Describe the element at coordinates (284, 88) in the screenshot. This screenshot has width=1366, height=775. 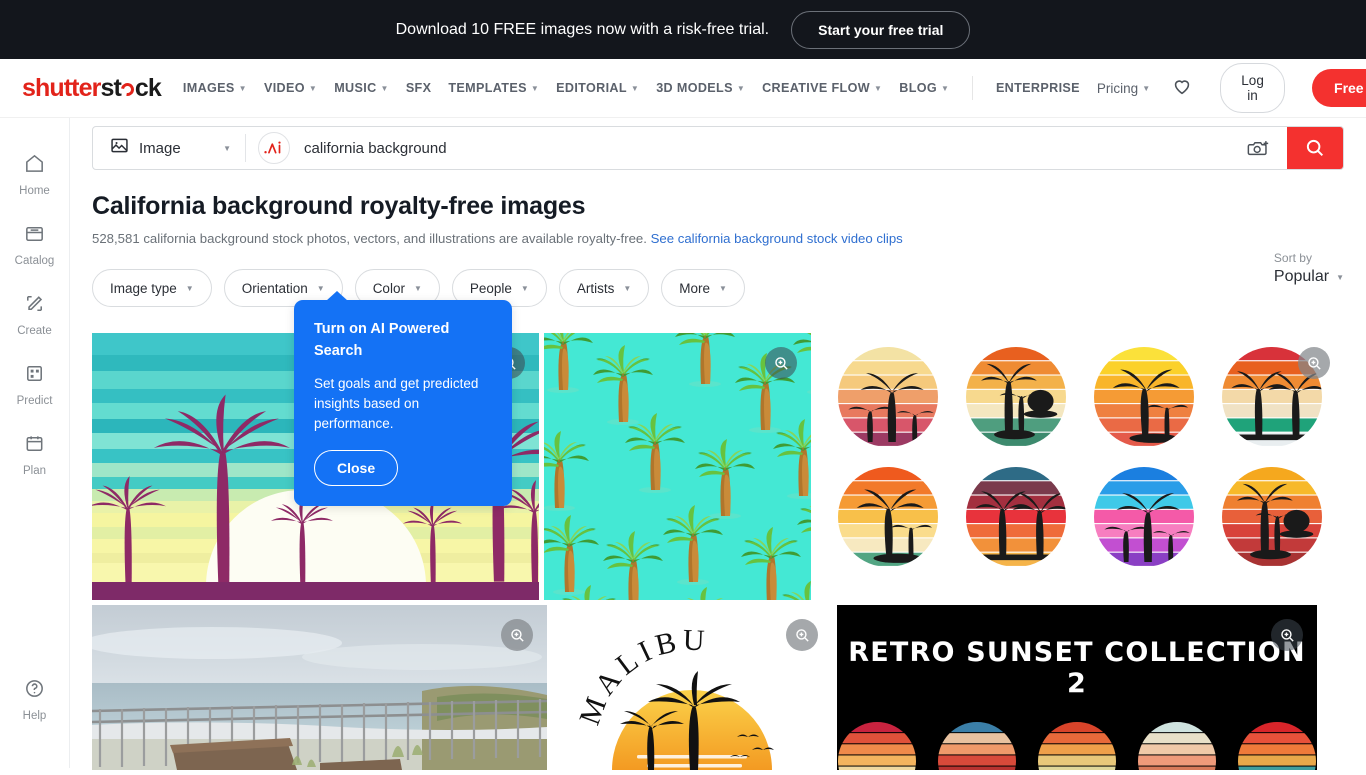
I see `nav-label: VIDEO` at that location.